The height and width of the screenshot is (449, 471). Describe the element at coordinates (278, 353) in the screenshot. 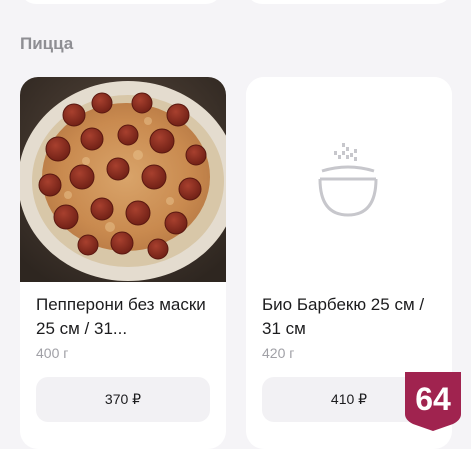

I see `product-weight: 420 г` at that location.